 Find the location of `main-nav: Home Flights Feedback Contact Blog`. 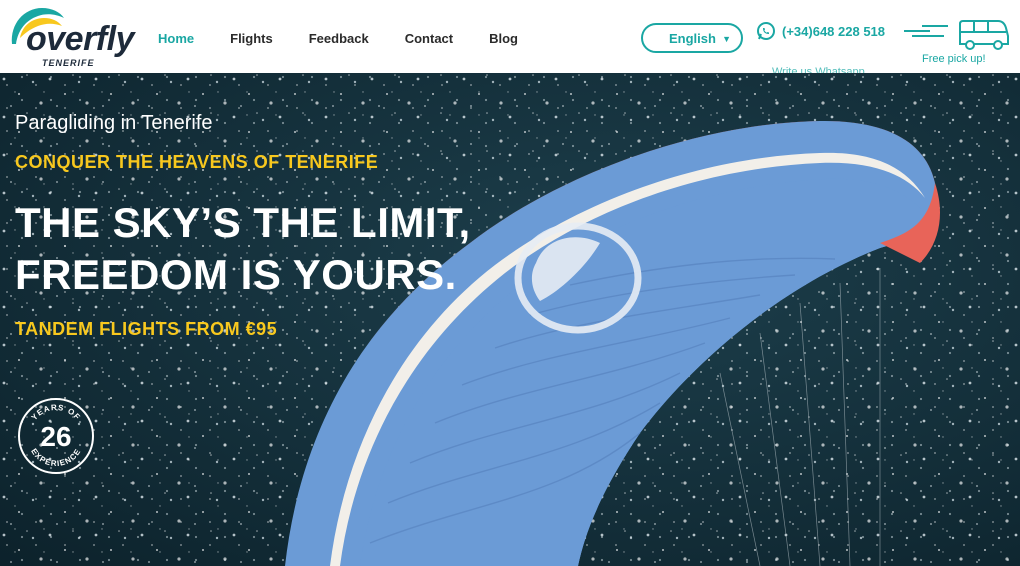

main-nav: Home Flights Feedback Contact Blog is located at coordinates (356, 38).